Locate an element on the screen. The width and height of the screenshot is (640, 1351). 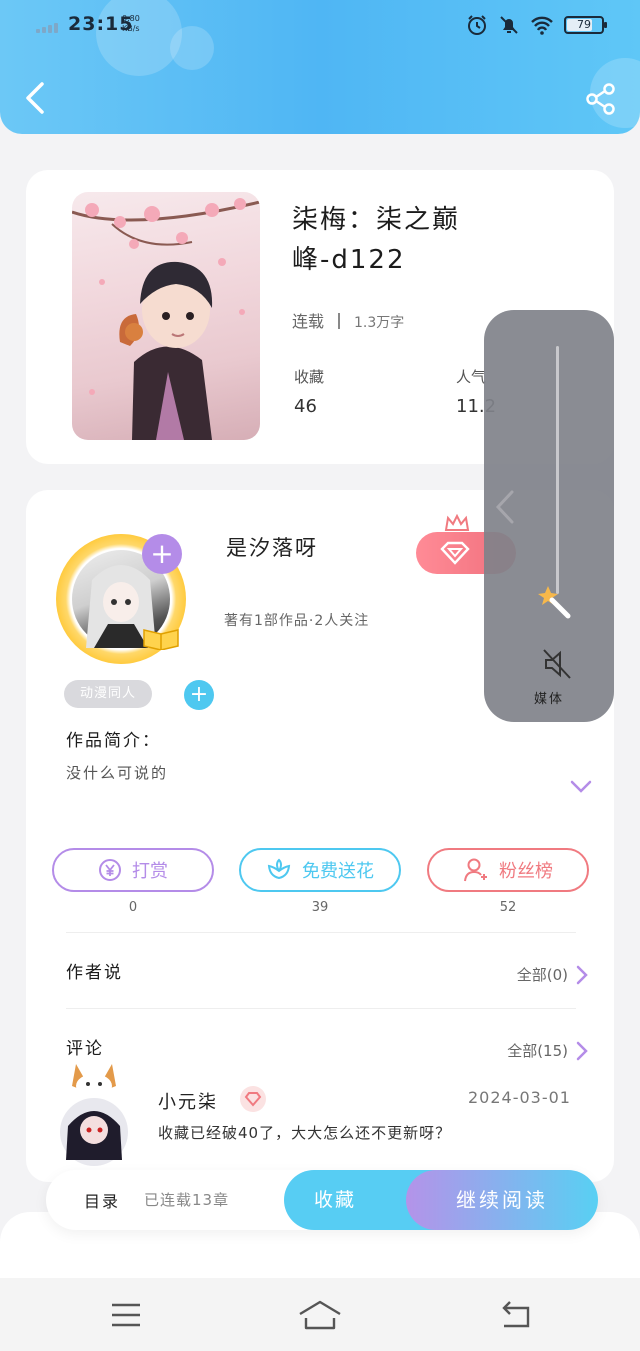
book-meta: 连载 1.3万字 is located at coordinates (348, 320).